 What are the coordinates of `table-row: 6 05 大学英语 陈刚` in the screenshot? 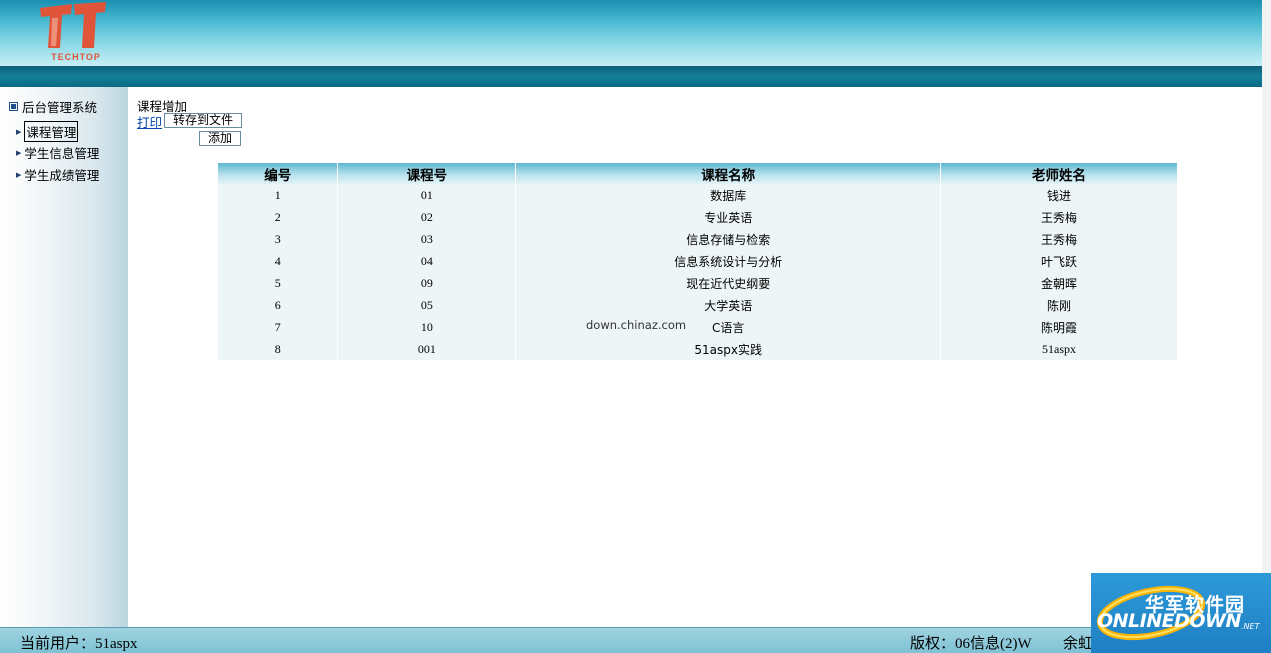 It's located at (698, 305).